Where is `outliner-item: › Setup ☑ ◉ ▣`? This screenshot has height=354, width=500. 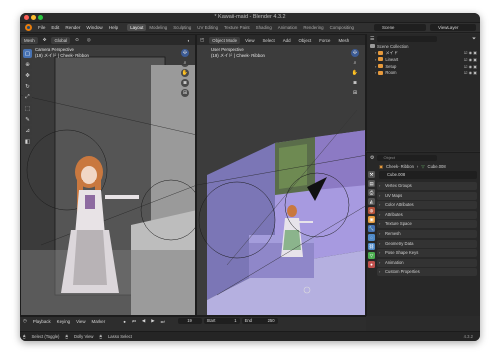 outliner-item: › Setup ☑ ◉ ▣ is located at coordinates (423, 66).